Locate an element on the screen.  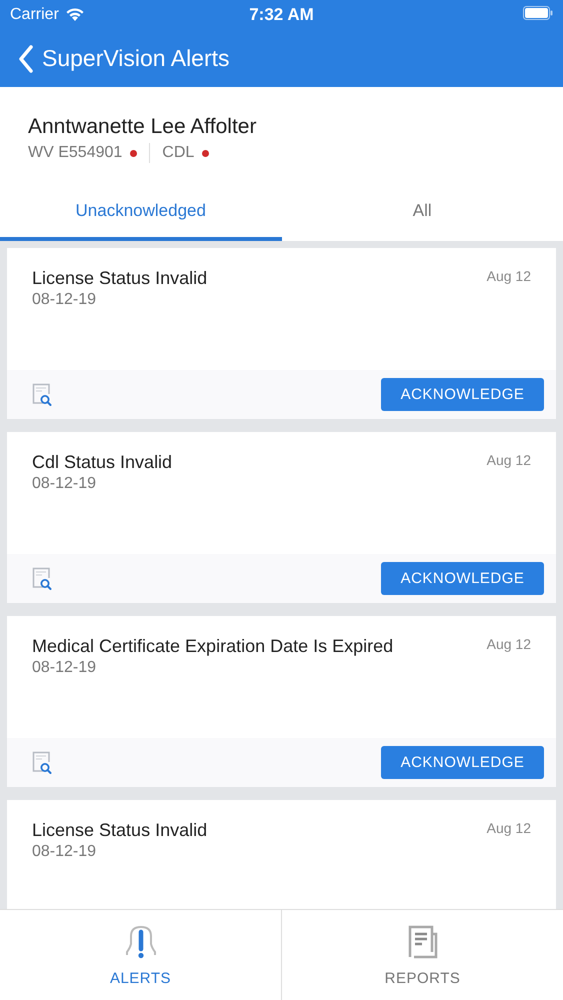
credential-label: CDL is located at coordinates (178, 153).